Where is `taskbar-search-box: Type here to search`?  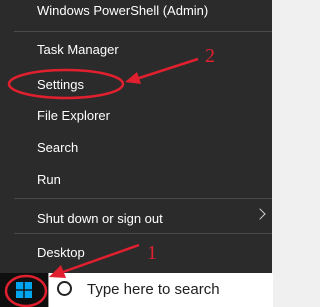
taskbar-search-box: Type here to search is located at coordinates (160, 290).